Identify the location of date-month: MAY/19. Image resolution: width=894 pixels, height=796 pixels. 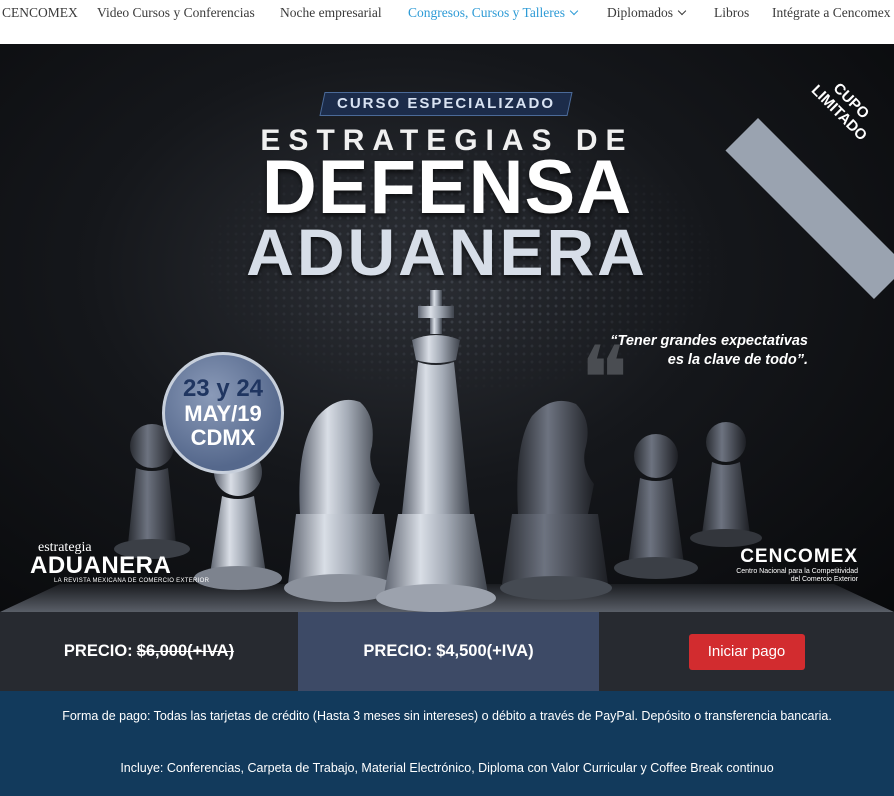
(223, 413).